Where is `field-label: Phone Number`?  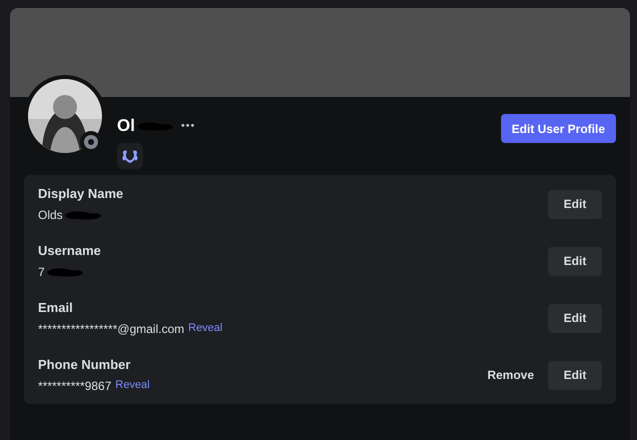
field-label: Phone Number is located at coordinates (85, 364).